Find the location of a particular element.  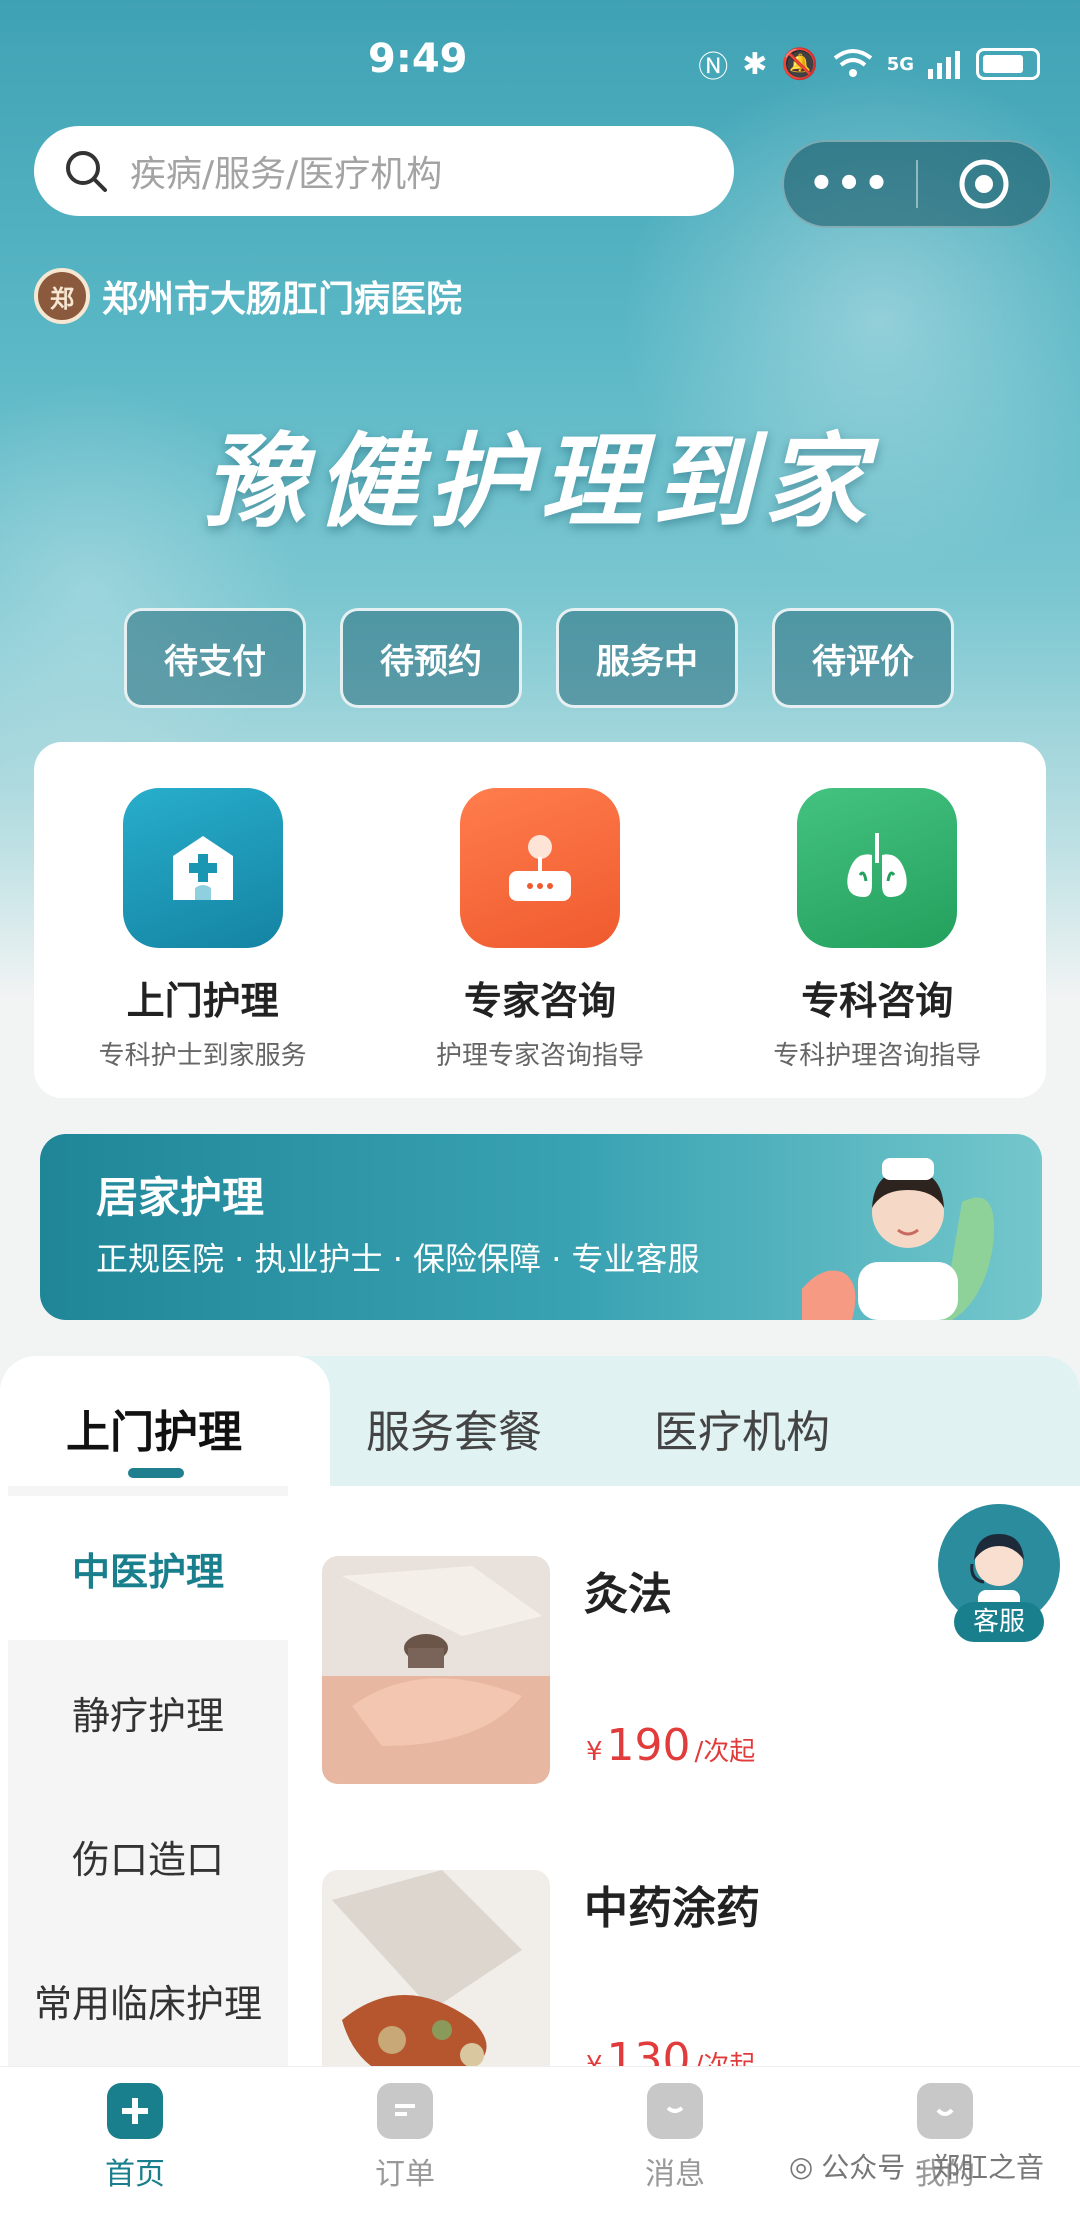

sidebar-item-tcm-nursing: 中医护理 is located at coordinates (148, 1568).